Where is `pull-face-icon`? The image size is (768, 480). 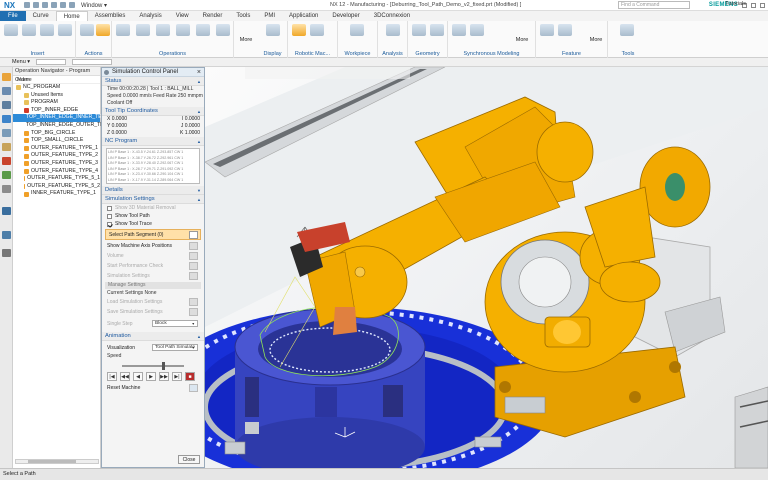
pull-face-icon is located at coordinates (477, 30).